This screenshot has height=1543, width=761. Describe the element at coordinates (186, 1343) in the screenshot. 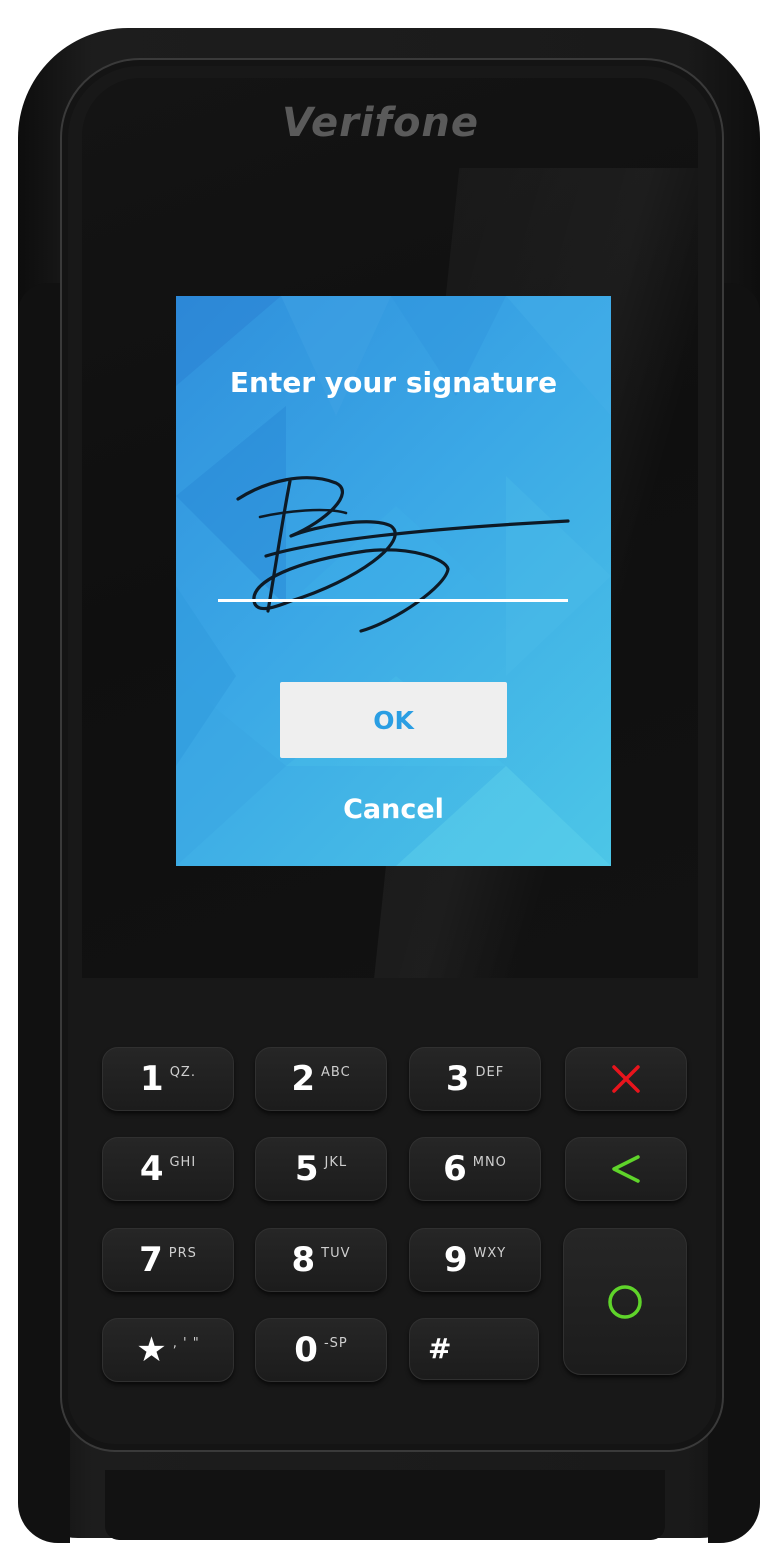

I see `key-letters: , ' "` at that location.